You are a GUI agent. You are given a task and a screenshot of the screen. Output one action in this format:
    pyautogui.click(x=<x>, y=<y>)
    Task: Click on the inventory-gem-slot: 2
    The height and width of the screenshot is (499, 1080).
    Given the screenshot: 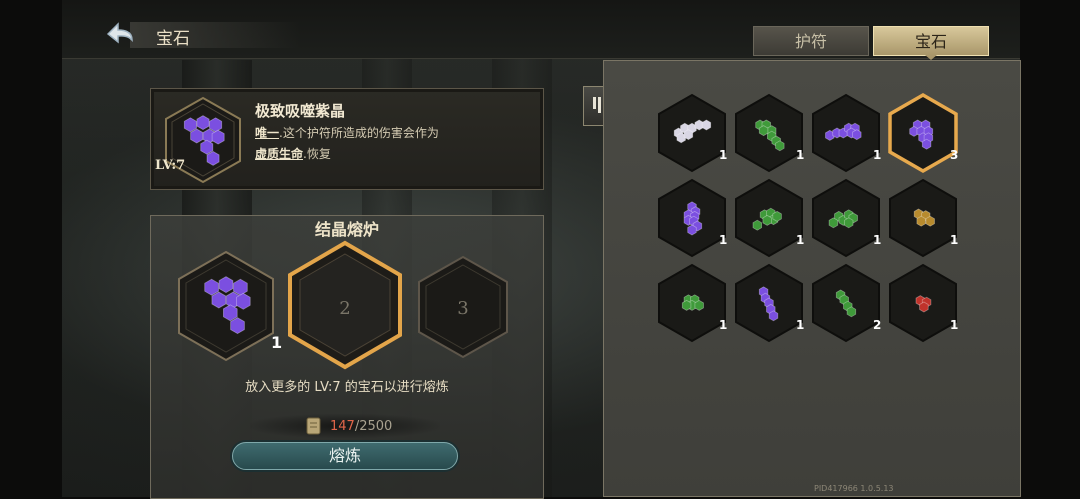 What is the action you would take?
    pyautogui.click(x=846, y=303)
    